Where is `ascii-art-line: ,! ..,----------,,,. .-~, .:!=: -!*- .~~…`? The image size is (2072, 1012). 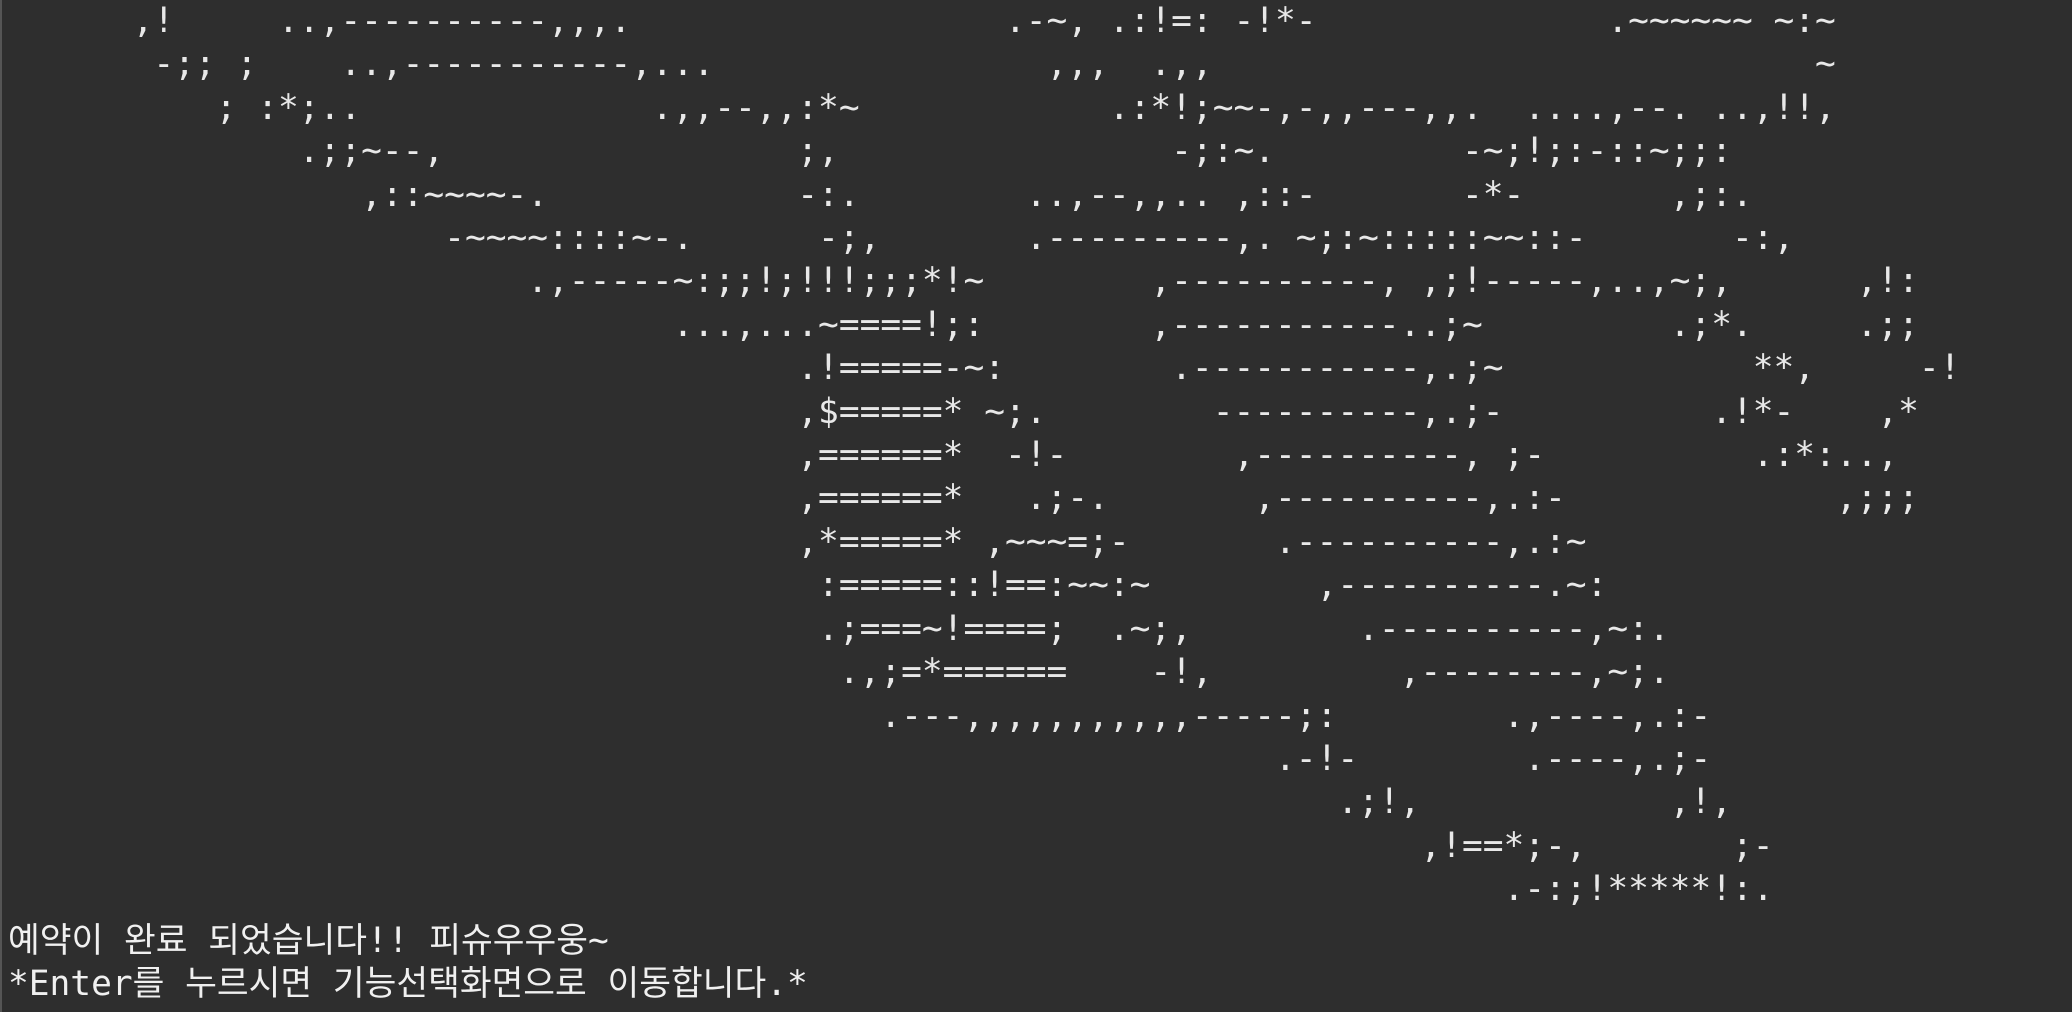 ascii-art-line: ,! ..,----------,,,. .-~, .:!=: -!*- .~~… is located at coordinates (922, 21).